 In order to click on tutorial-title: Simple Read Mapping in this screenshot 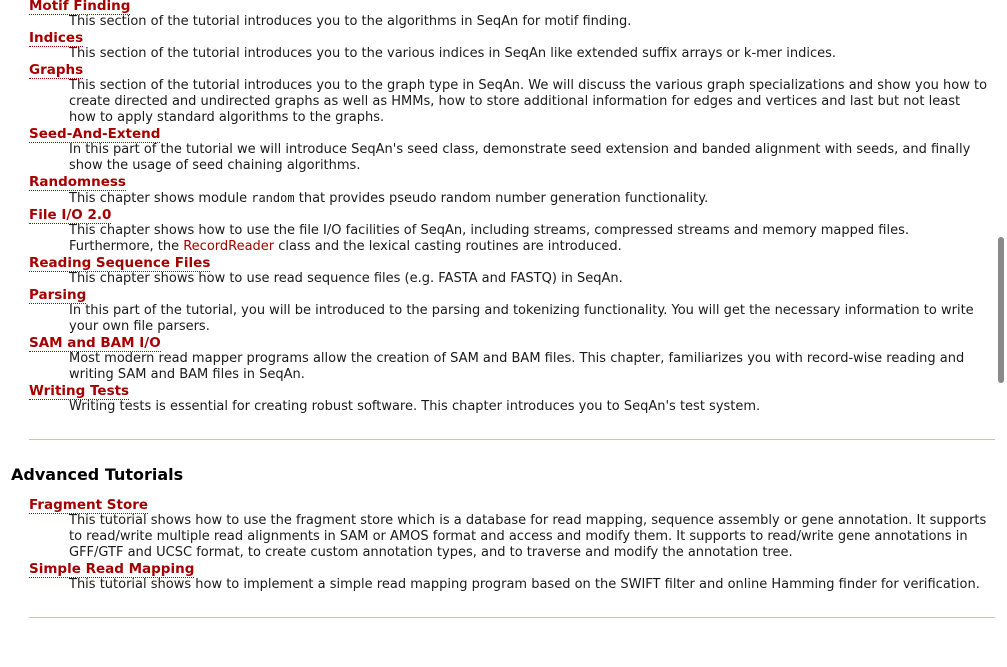, I will do `click(509, 569)`.